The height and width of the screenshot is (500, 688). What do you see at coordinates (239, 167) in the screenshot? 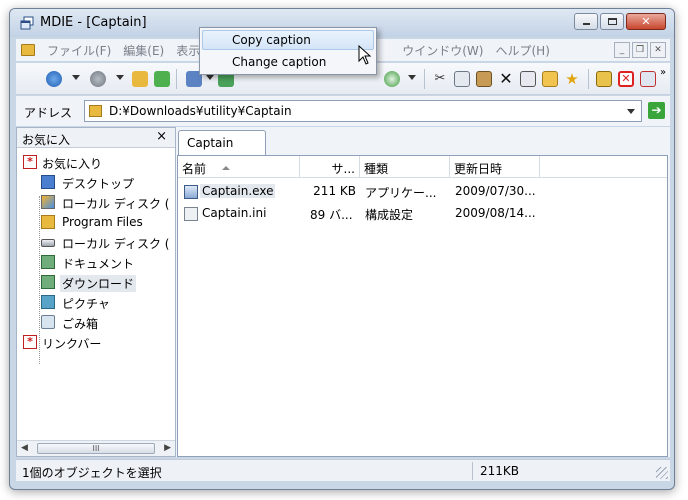
I see `column-name: 名前` at bounding box center [239, 167].